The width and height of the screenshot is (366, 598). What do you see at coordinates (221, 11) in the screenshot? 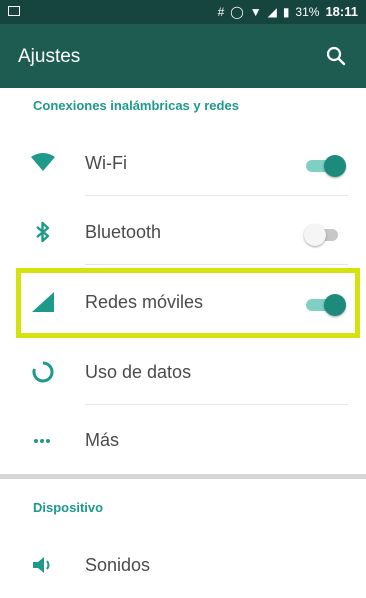
I see `nfc-icon: #` at bounding box center [221, 11].